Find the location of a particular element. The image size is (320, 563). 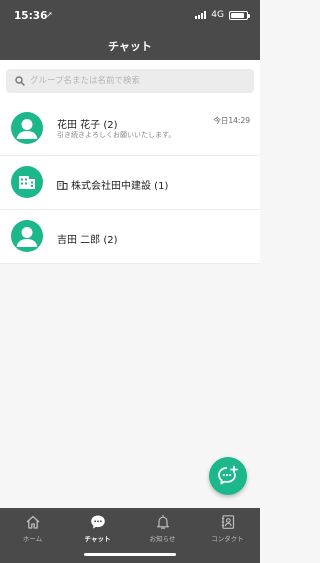

tab-chat: チャット is located at coordinates (97, 528).